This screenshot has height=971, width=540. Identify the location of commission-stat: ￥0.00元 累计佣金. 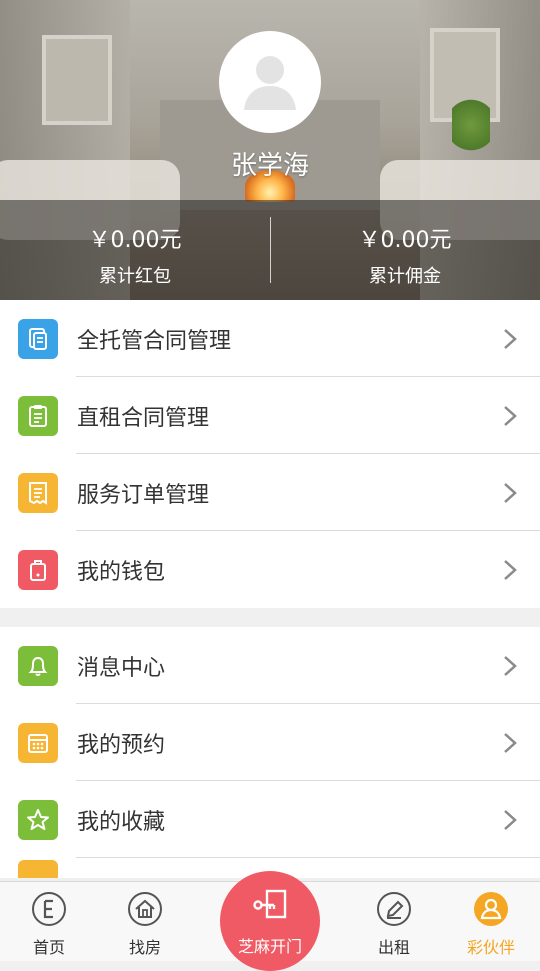
(405, 250).